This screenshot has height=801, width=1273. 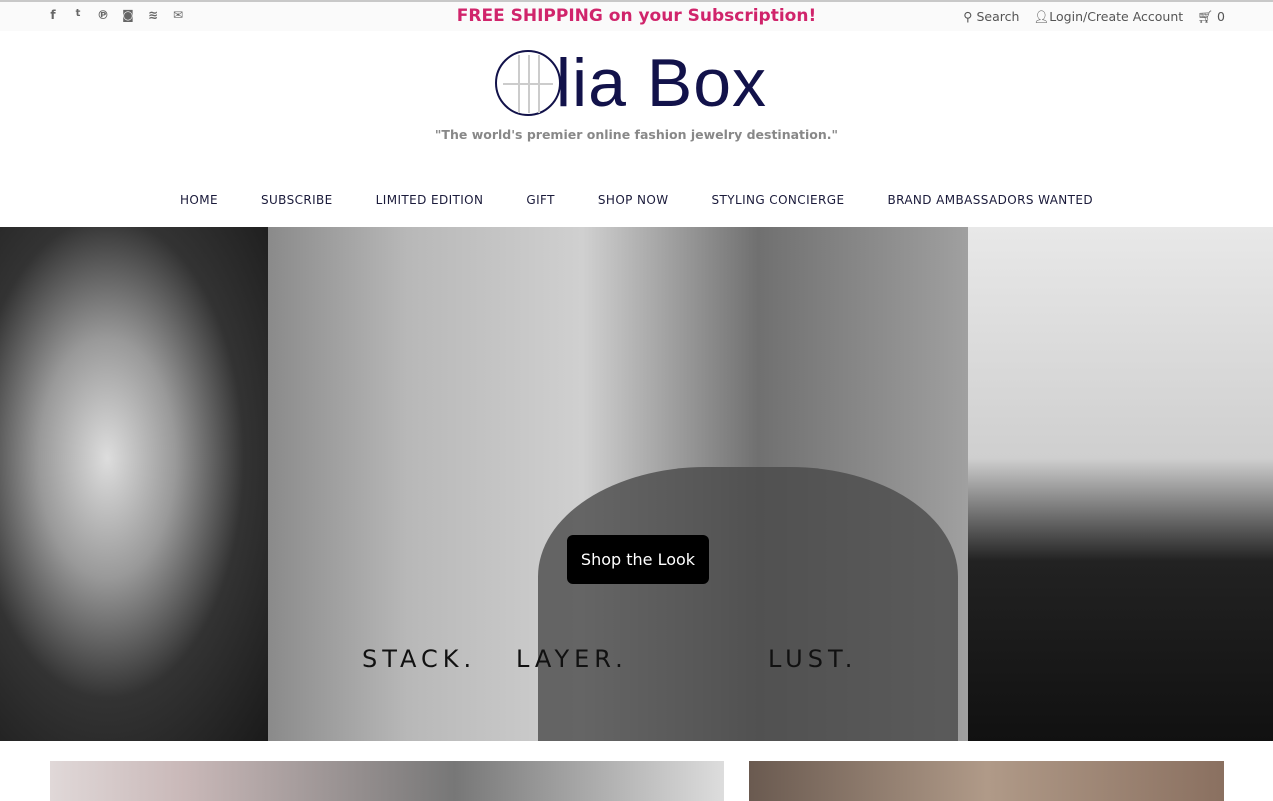 What do you see at coordinates (297, 200) in the screenshot?
I see `nav-subscribe: SUBSCRIBE` at bounding box center [297, 200].